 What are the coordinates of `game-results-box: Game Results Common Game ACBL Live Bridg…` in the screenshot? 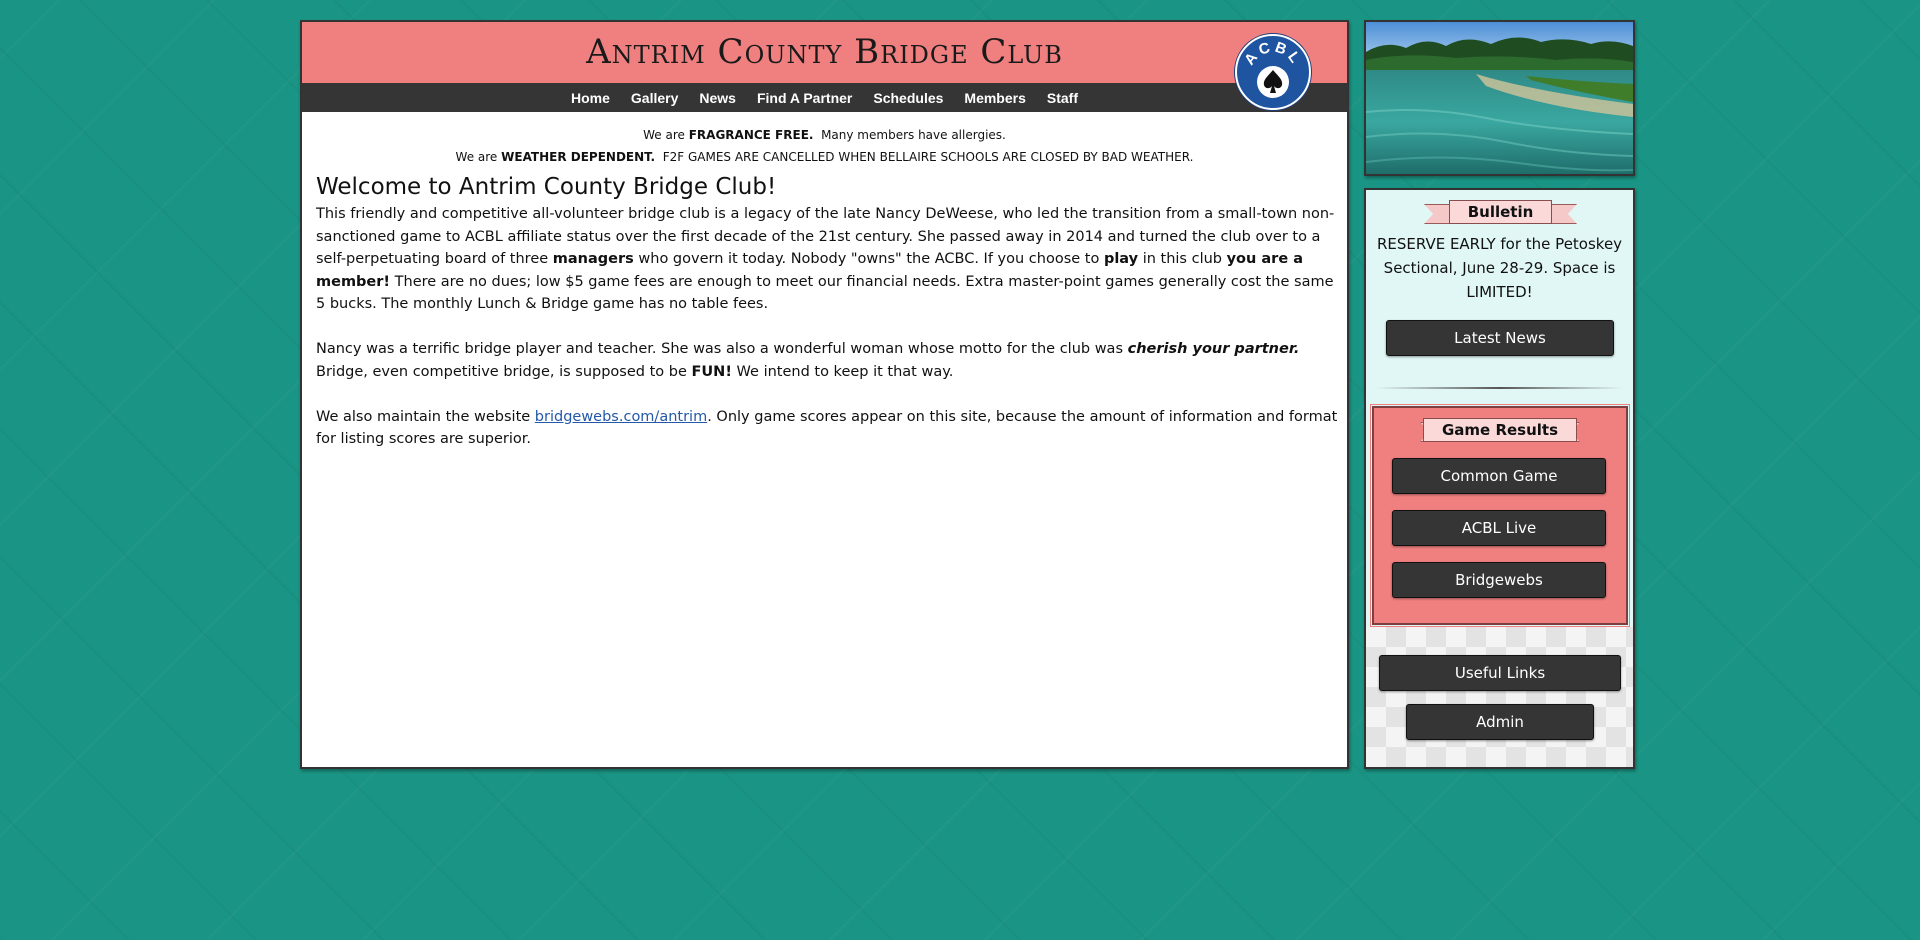 It's located at (1500, 515).